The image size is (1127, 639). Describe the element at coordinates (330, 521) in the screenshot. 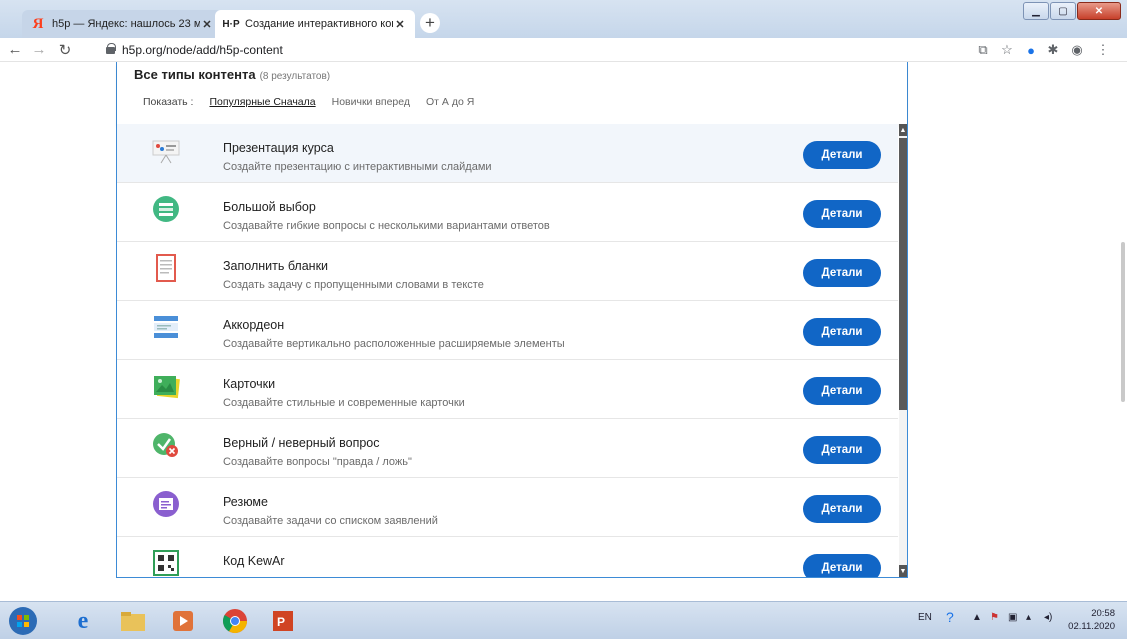

I see `item-description: Создавайте задачи со списком заявлений` at that location.